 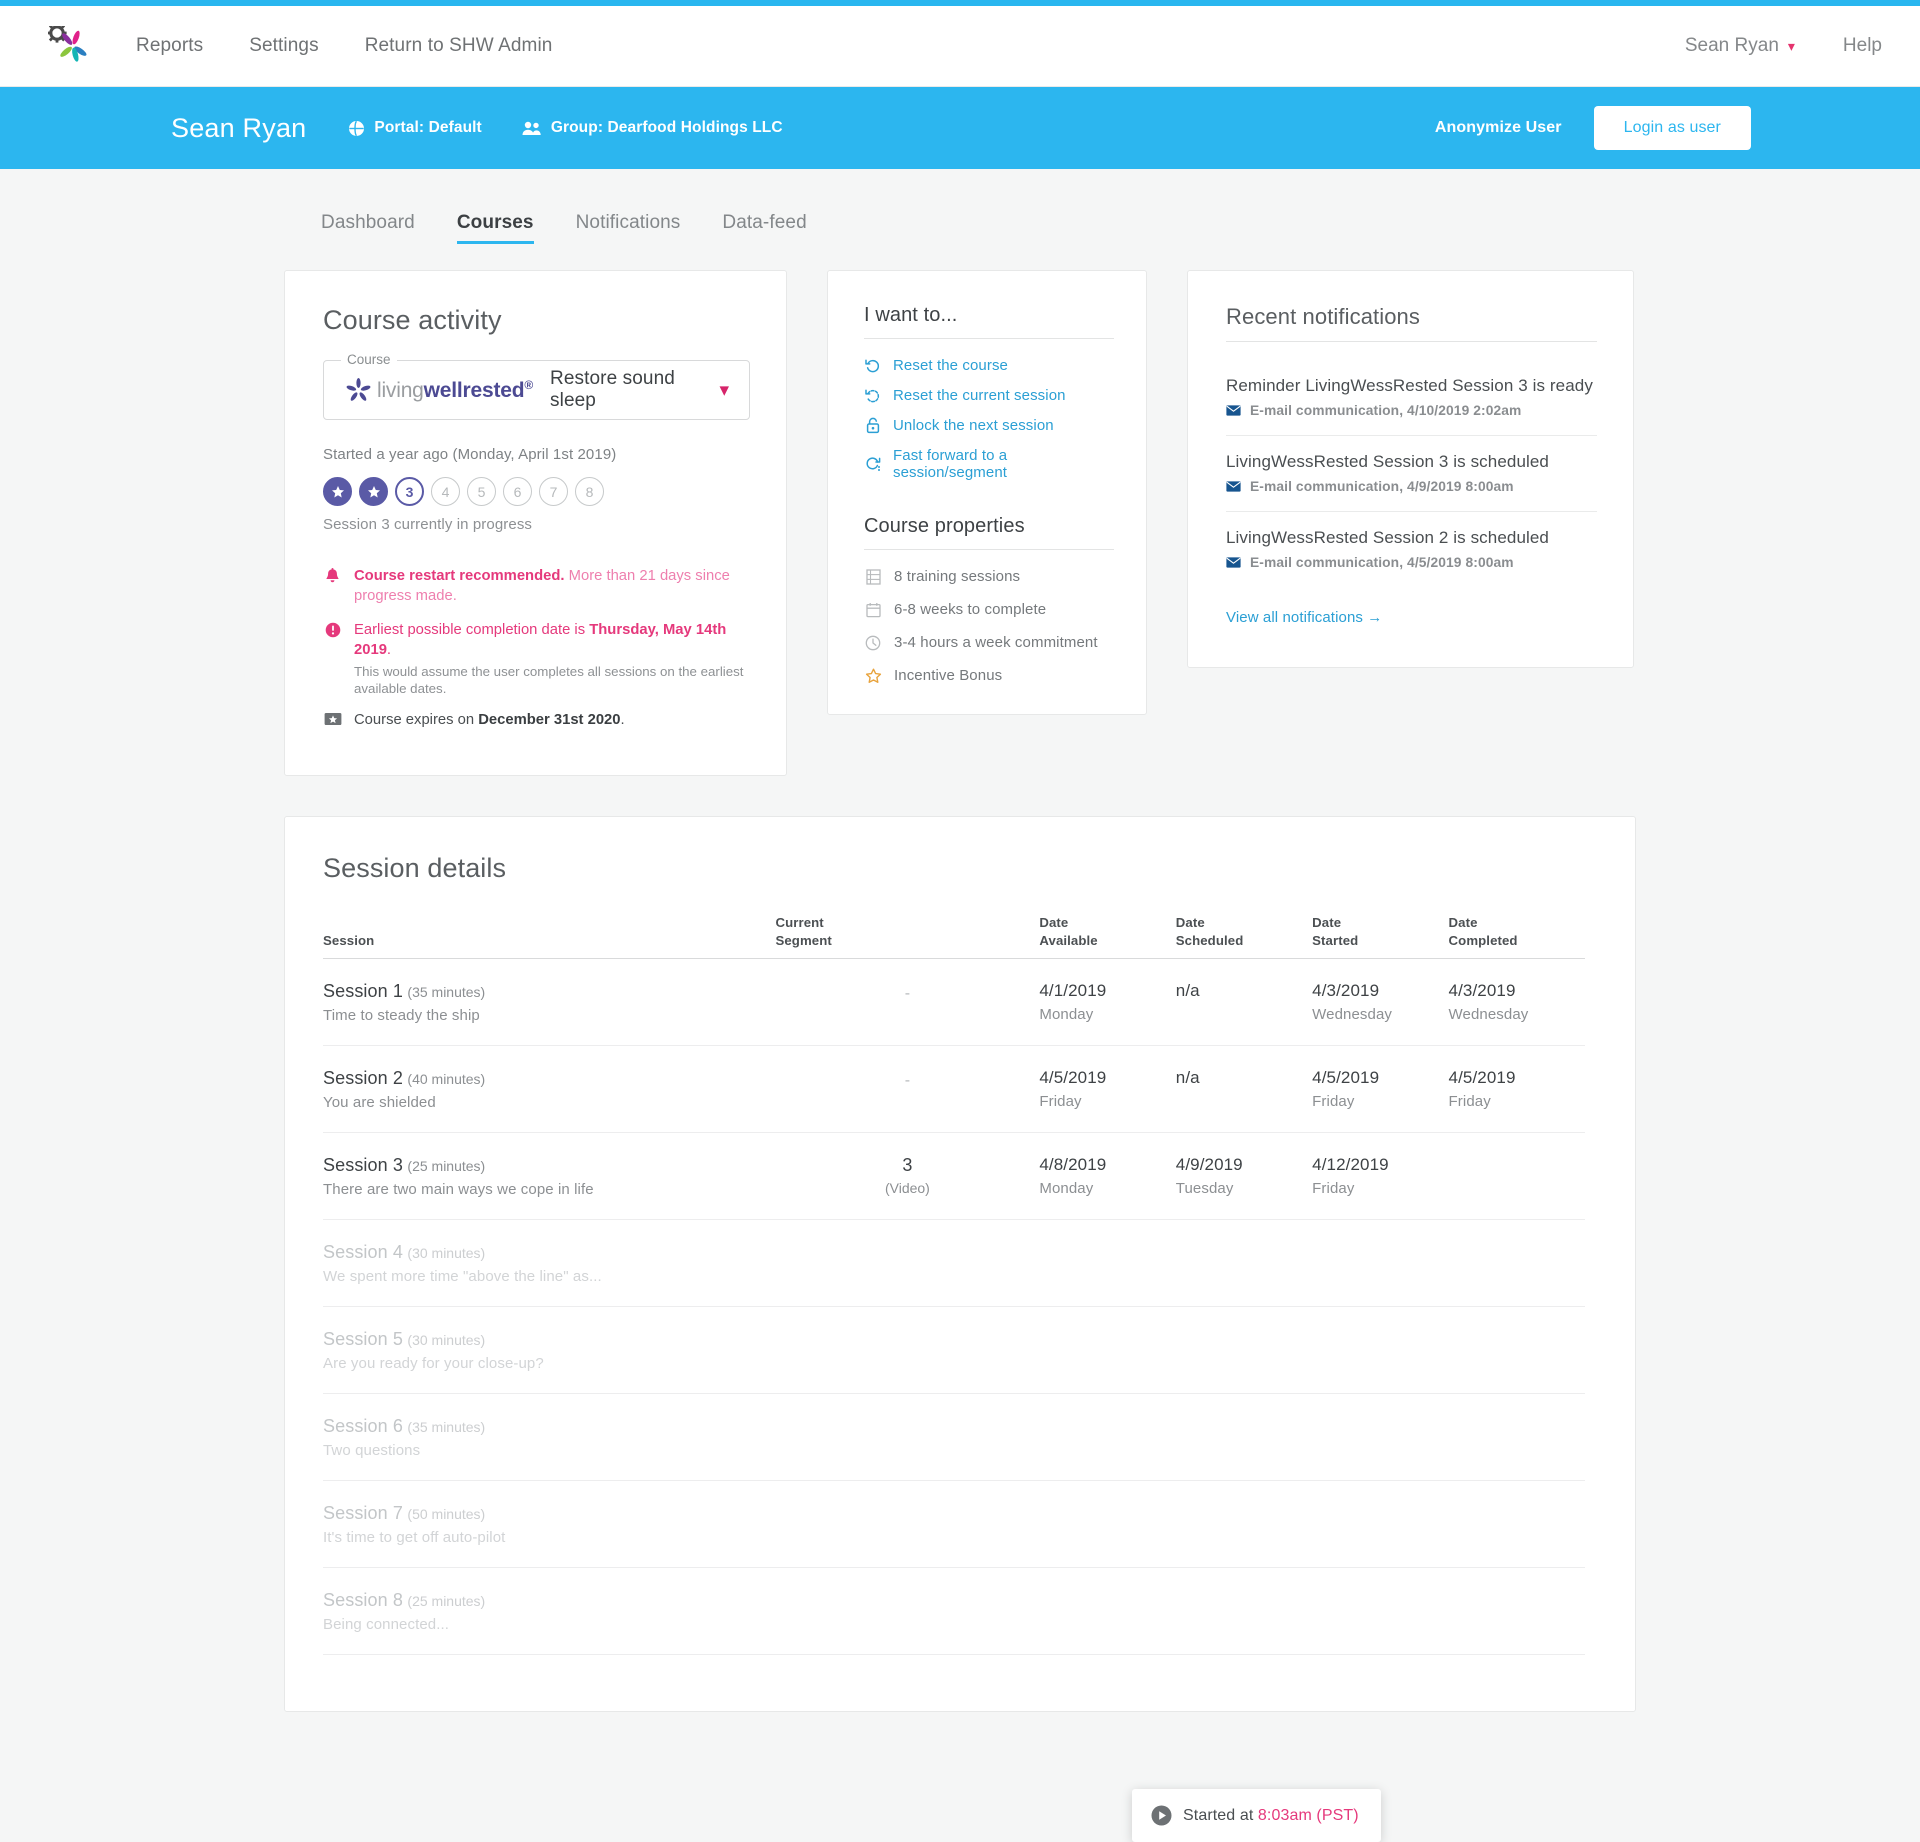 I want to click on column-header-line2: Started, so click(x=1335, y=940).